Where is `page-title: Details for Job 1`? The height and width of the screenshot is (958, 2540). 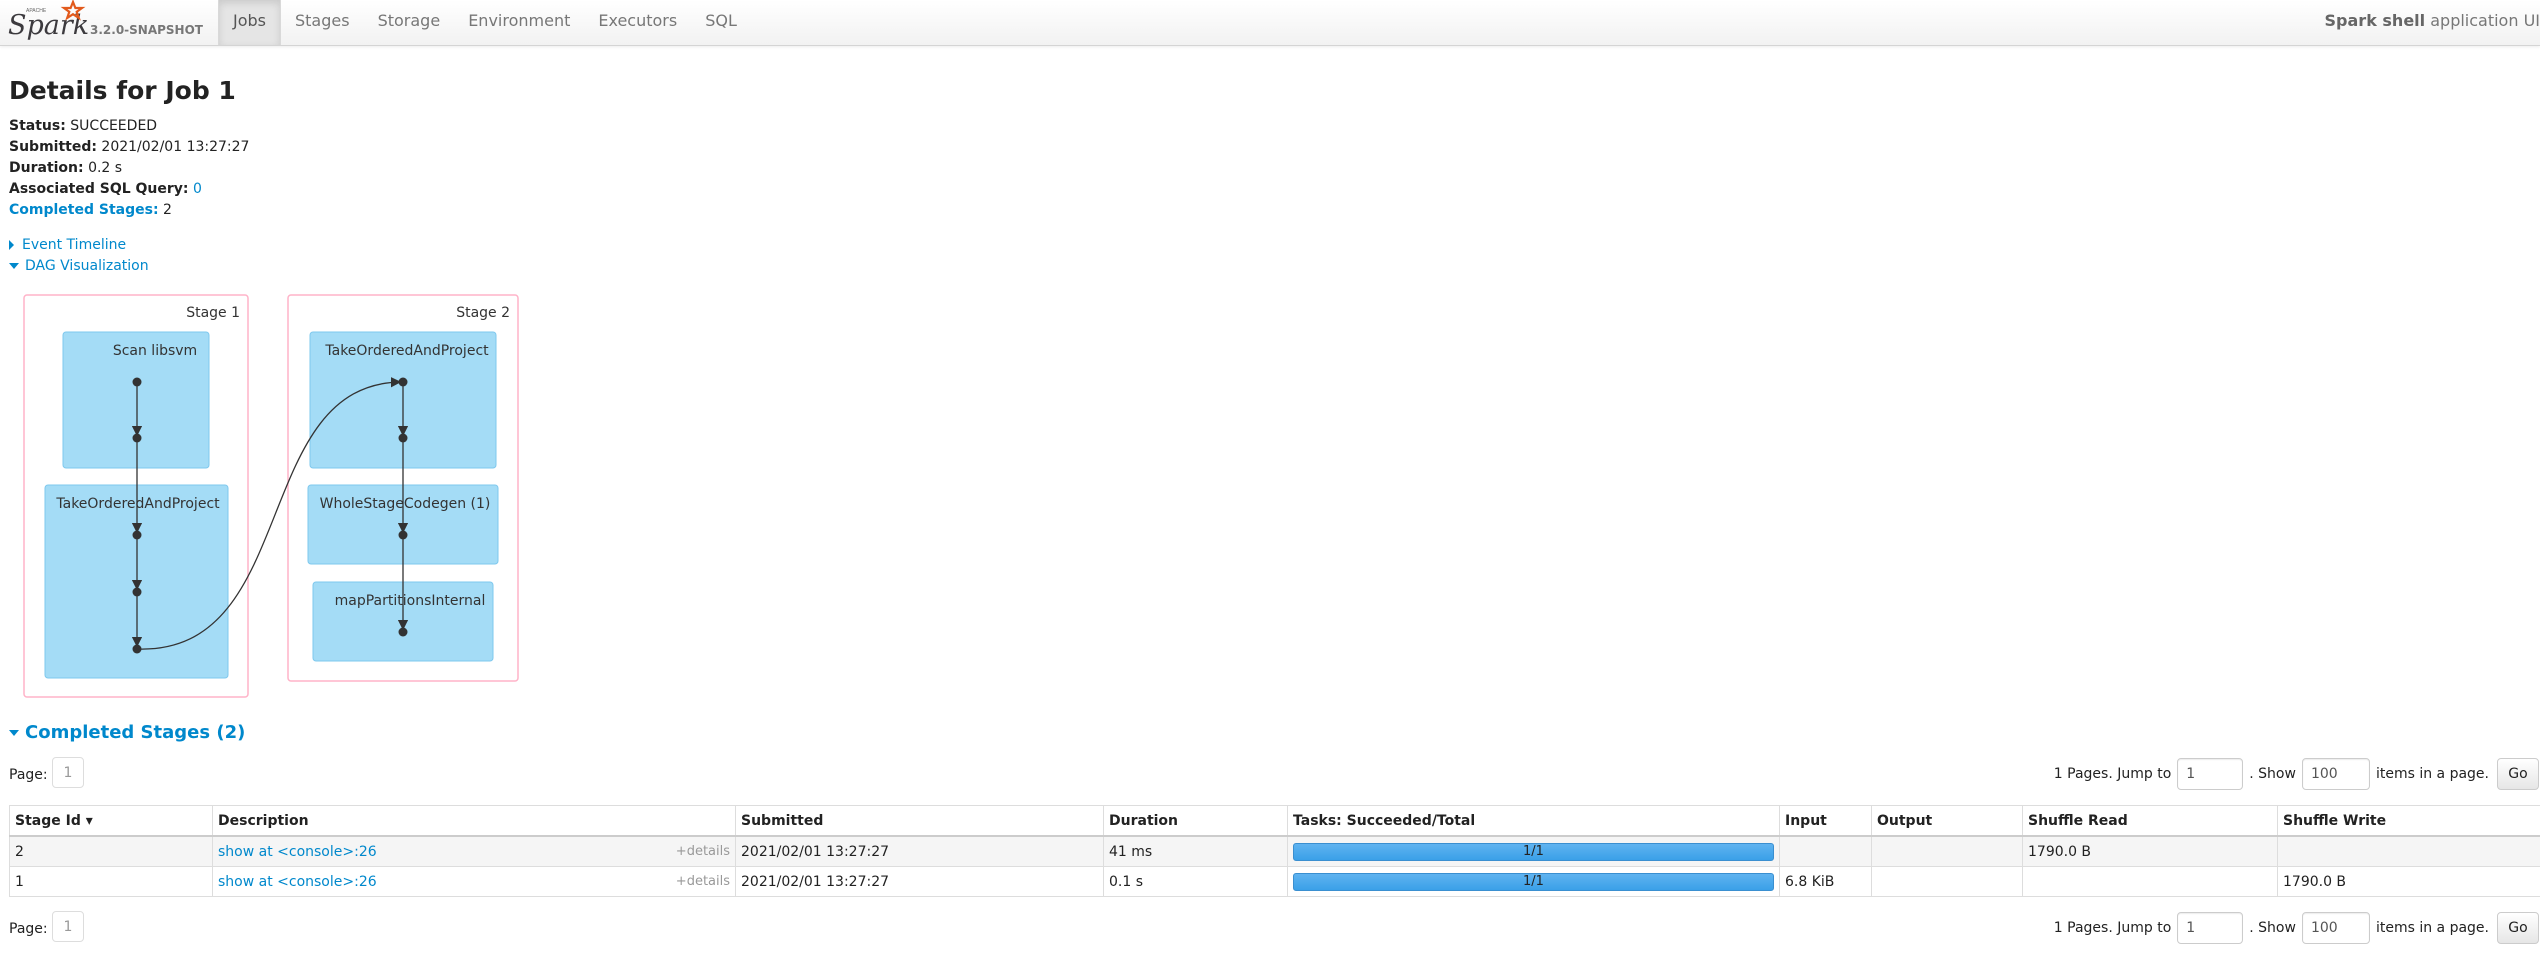 page-title: Details for Job 1 is located at coordinates (122, 90).